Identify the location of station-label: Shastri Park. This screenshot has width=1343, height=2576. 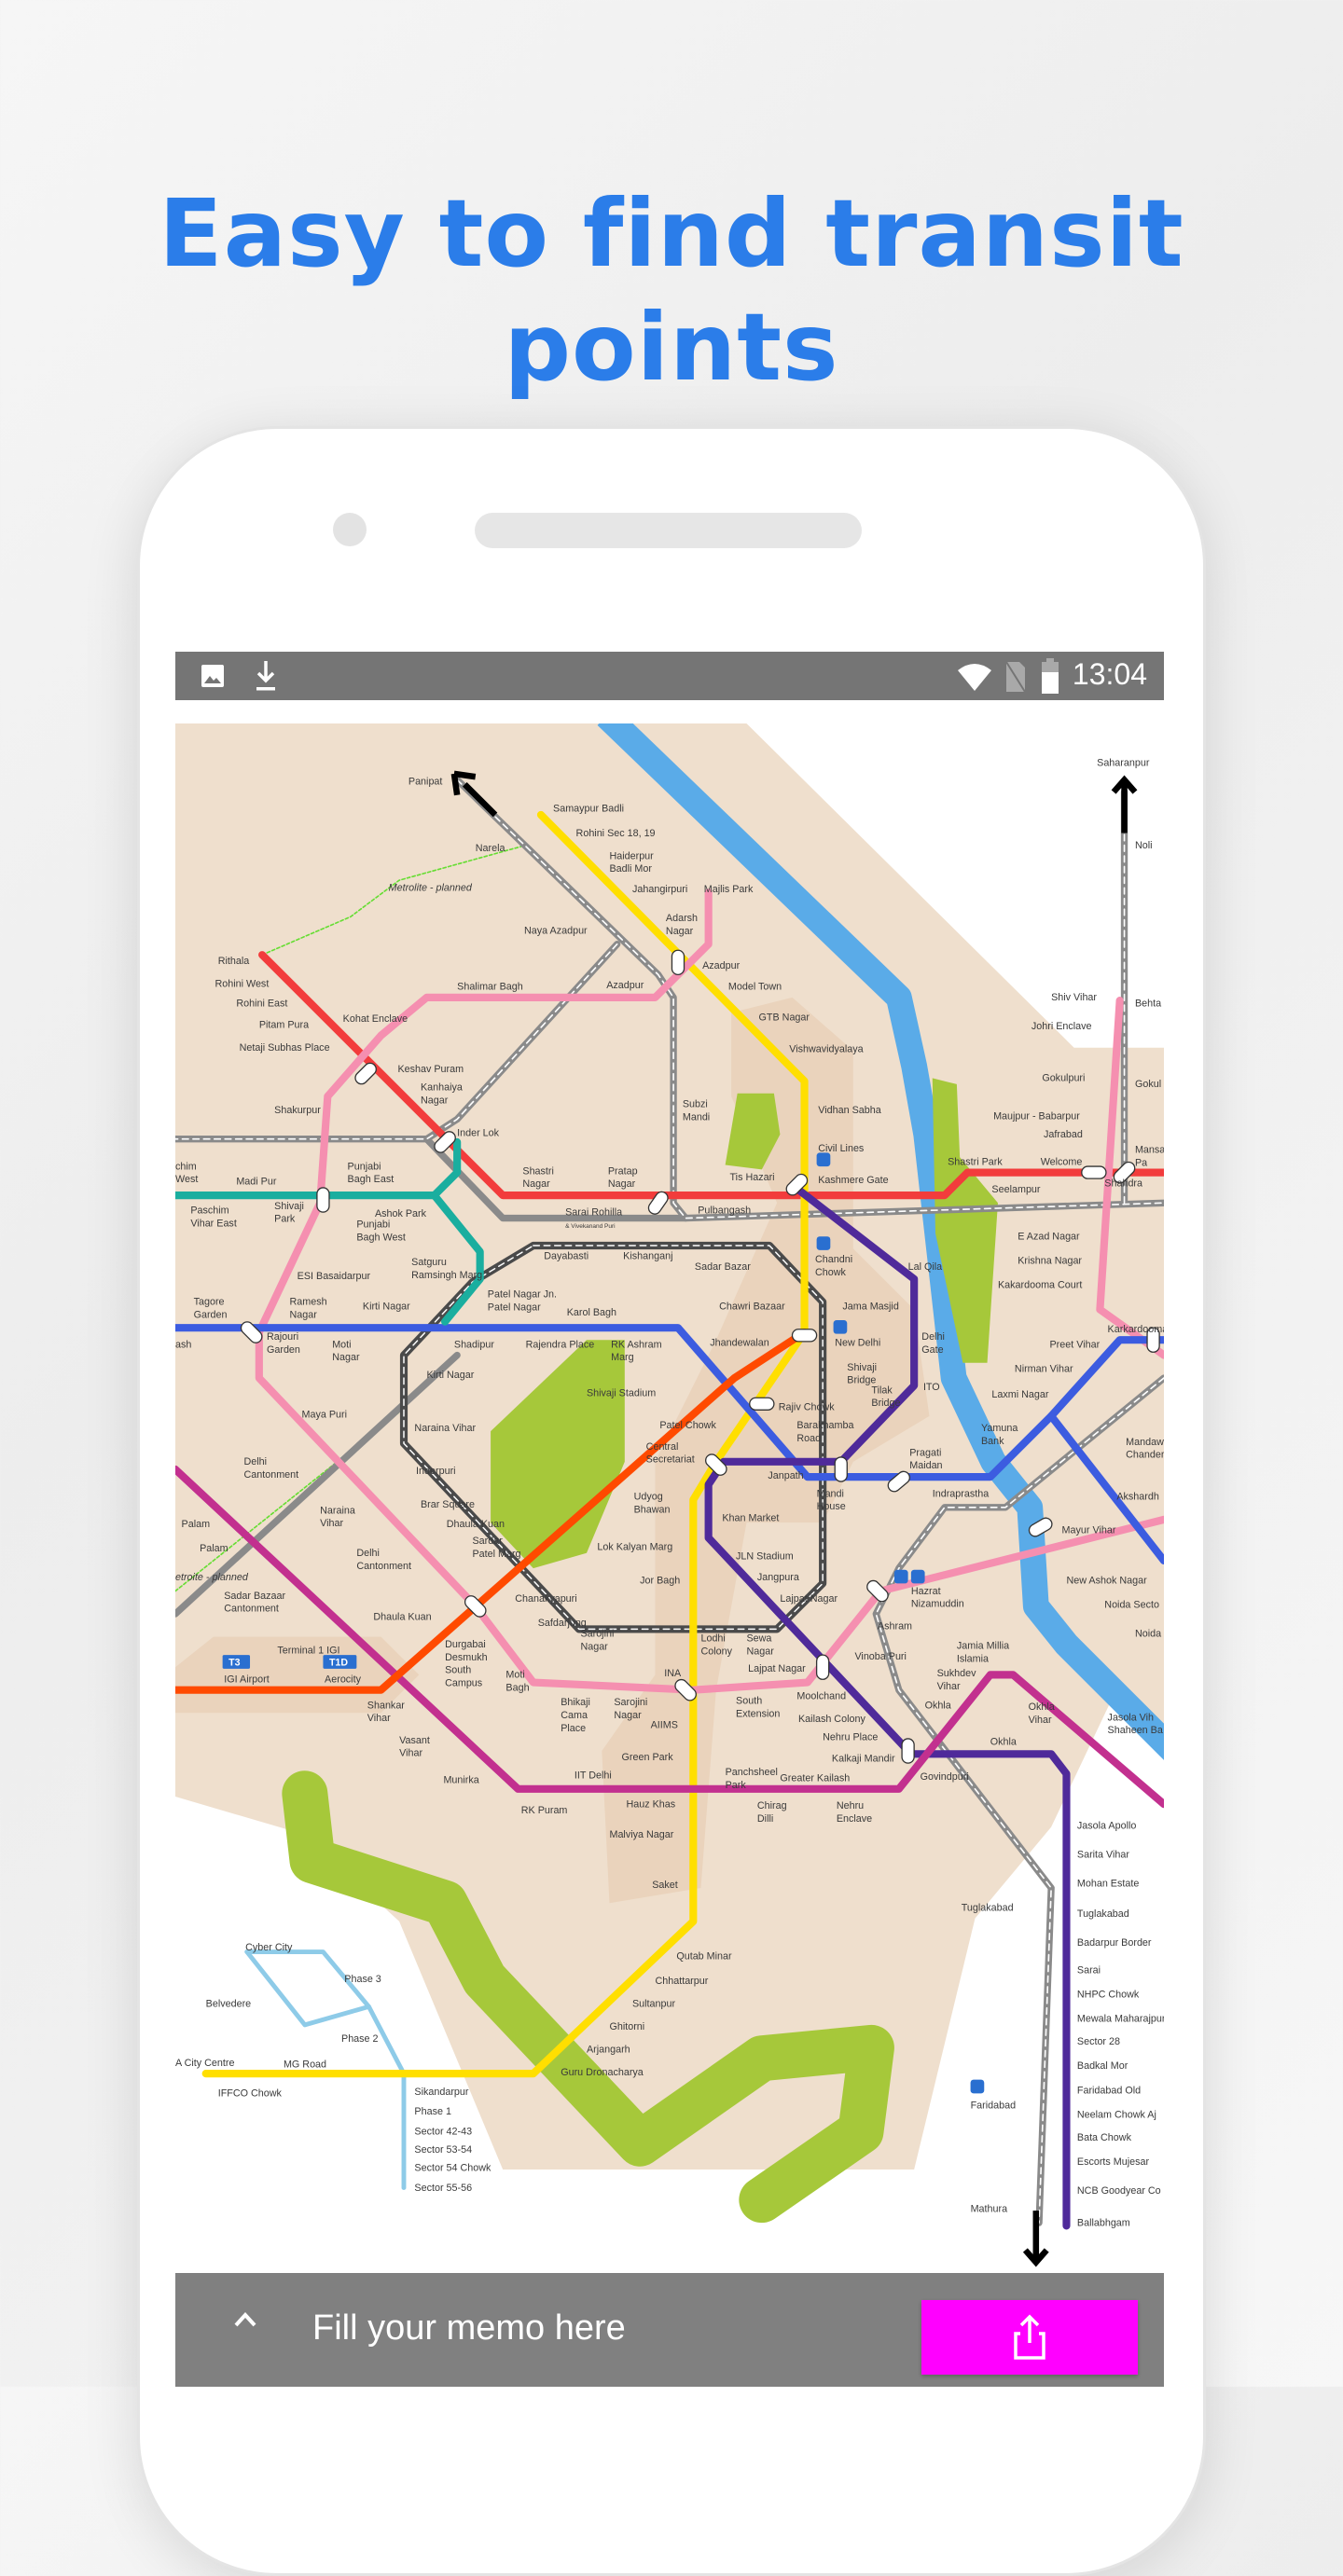
(976, 1162).